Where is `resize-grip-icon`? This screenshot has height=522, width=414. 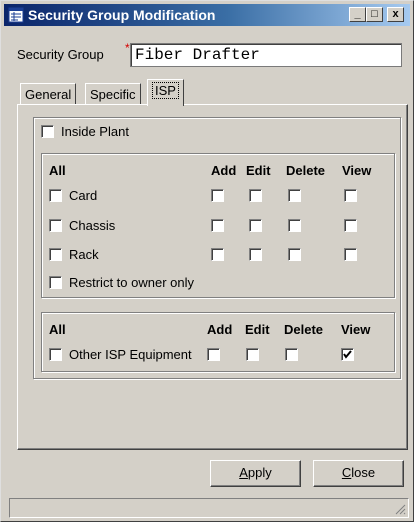 resize-grip-icon is located at coordinates (400, 509).